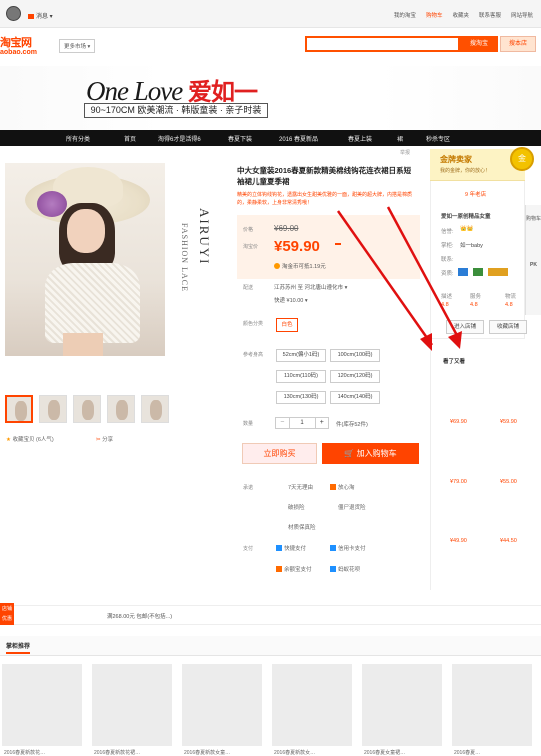  I want to click on service-damage: 破损险, so click(296, 507).